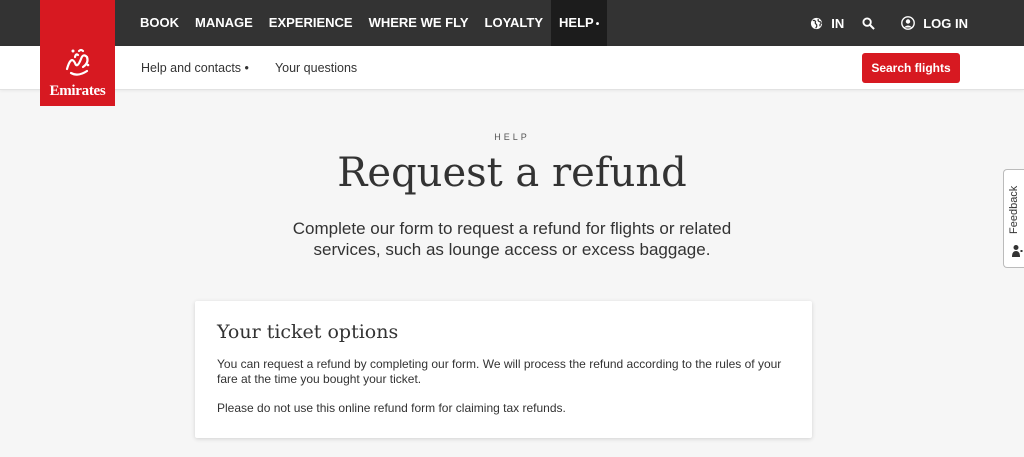 Image resolution: width=1024 pixels, height=457 pixels. Describe the element at coordinates (512, 173) in the screenshot. I see `page-title: Request a refund` at that location.